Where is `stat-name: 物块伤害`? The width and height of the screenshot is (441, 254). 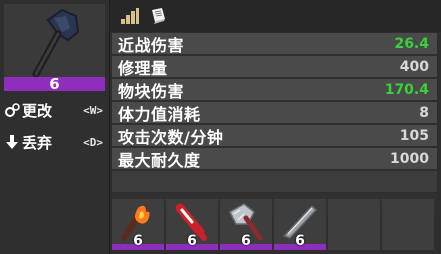 stat-name: 物块伤害 is located at coordinates (151, 91).